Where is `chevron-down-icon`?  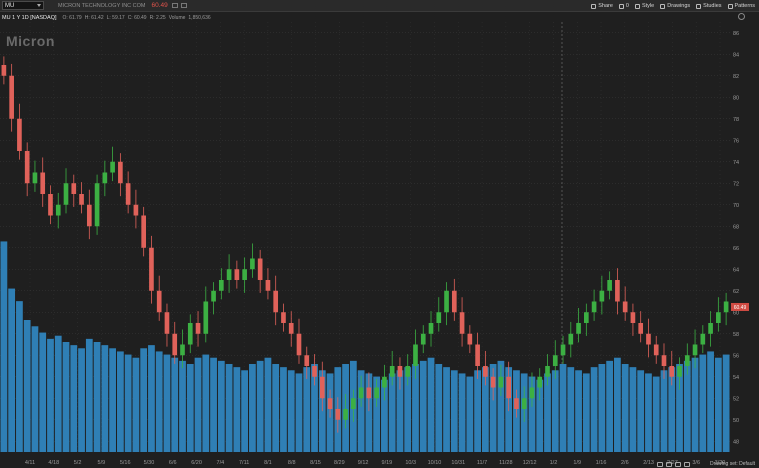
chevron-down-icon is located at coordinates (39, 5).